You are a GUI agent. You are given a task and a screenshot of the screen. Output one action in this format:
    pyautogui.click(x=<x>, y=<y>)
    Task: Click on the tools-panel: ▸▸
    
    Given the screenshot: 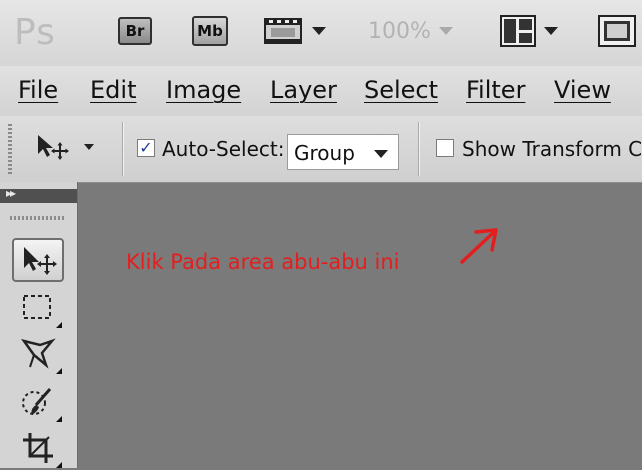 What is the action you would take?
    pyautogui.click(x=39, y=325)
    